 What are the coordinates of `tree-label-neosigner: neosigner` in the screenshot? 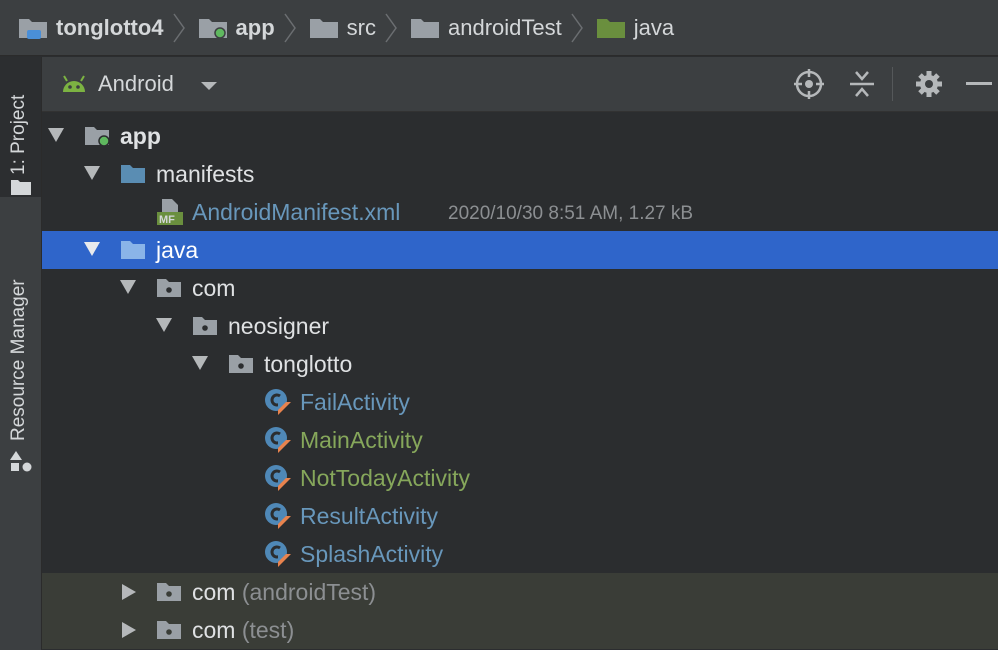 It's located at (279, 326).